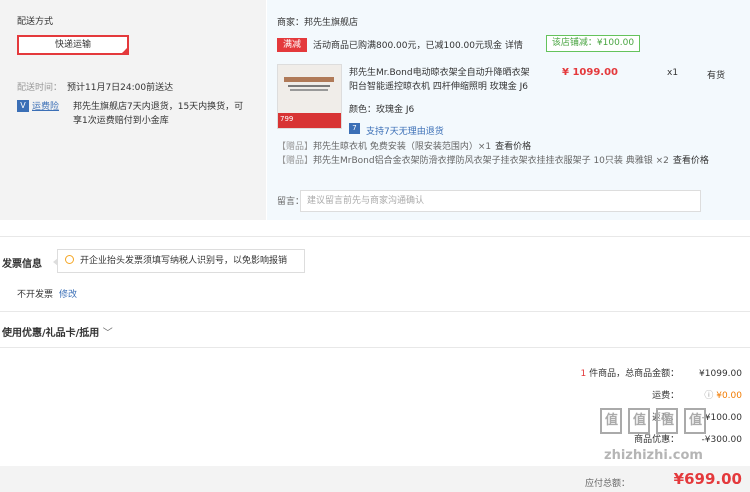 This screenshot has height=492, width=750. Describe the element at coordinates (23, 106) in the screenshot. I see `insurance-icon: V` at that location.